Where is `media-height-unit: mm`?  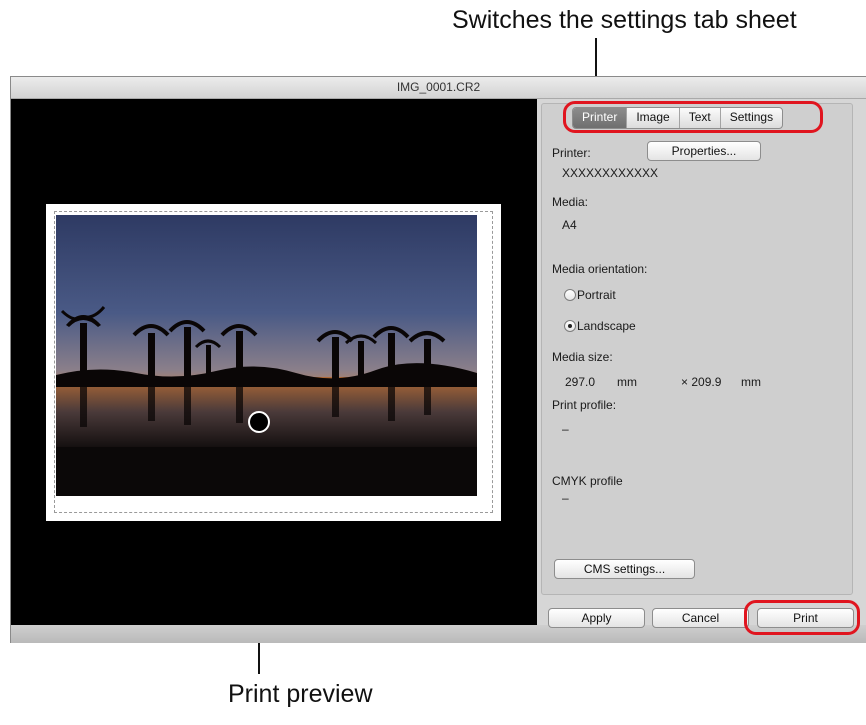 media-height-unit: mm is located at coordinates (751, 382).